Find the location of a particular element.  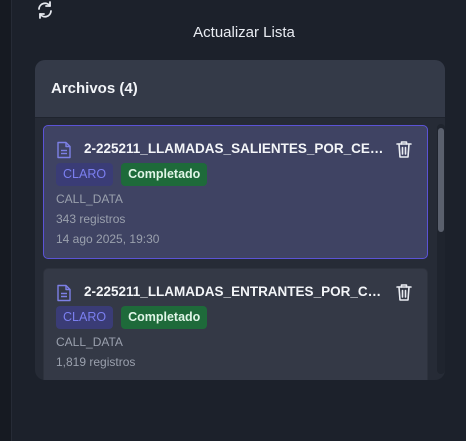

refresh-list-button: Actualizar Lista is located at coordinates (233, 32).